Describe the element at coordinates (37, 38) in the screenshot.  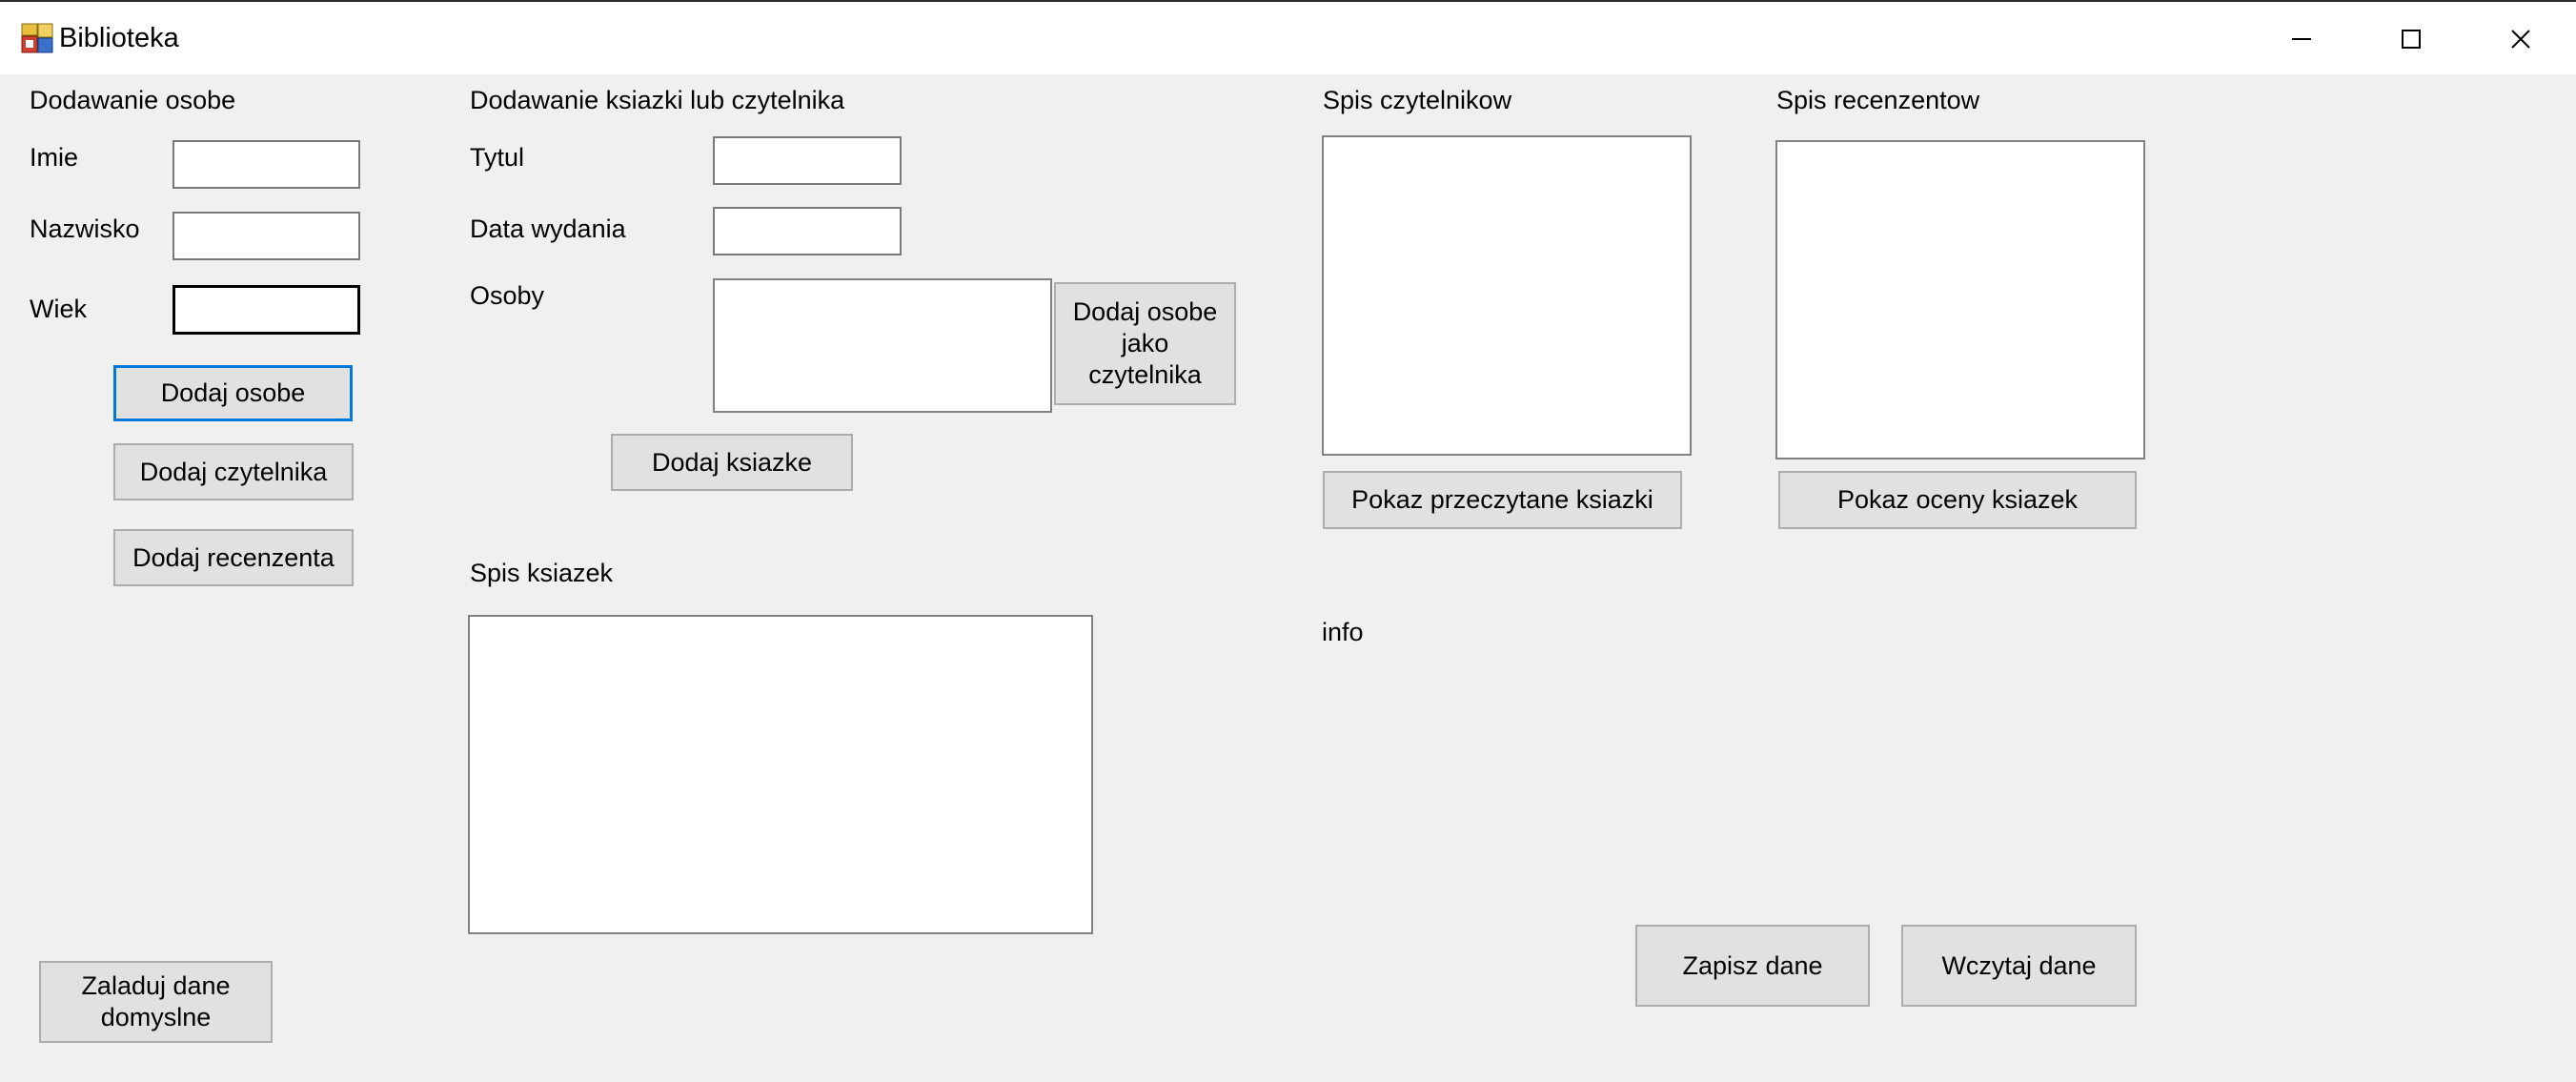
I see `app-window-icon` at that location.